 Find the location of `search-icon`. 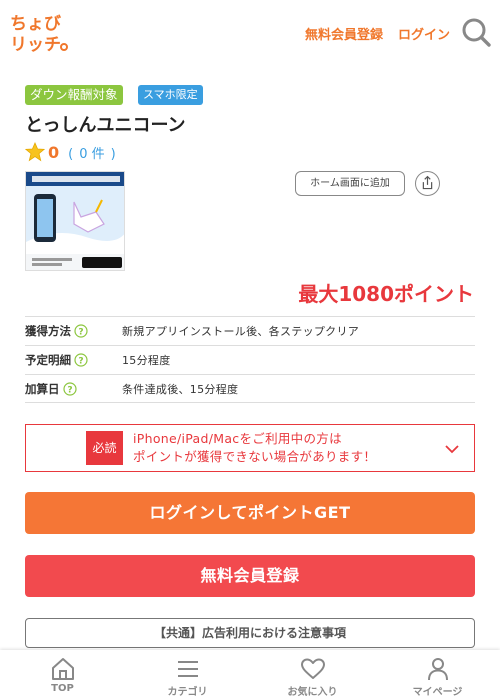

search-icon is located at coordinates (476, 32).